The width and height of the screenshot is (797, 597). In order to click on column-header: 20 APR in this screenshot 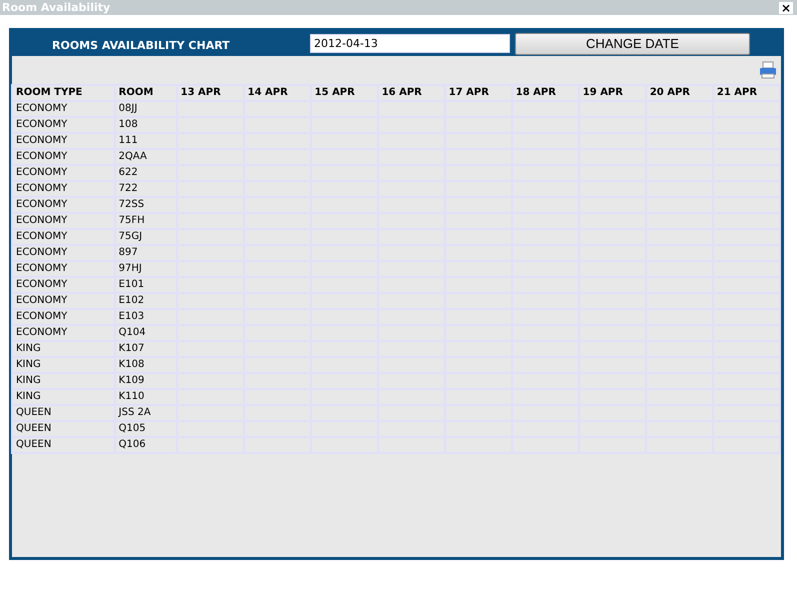, I will do `click(679, 93)`.